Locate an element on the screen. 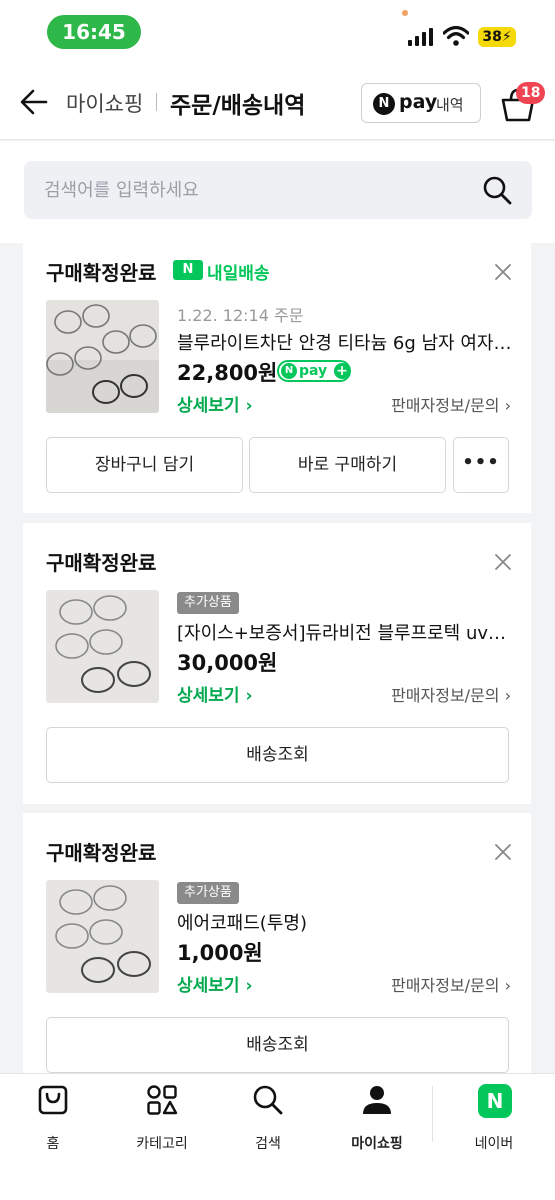 Image resolution: width=555 pixels, height=1200 pixels. nav-search-label: 검색 is located at coordinates (268, 1144).